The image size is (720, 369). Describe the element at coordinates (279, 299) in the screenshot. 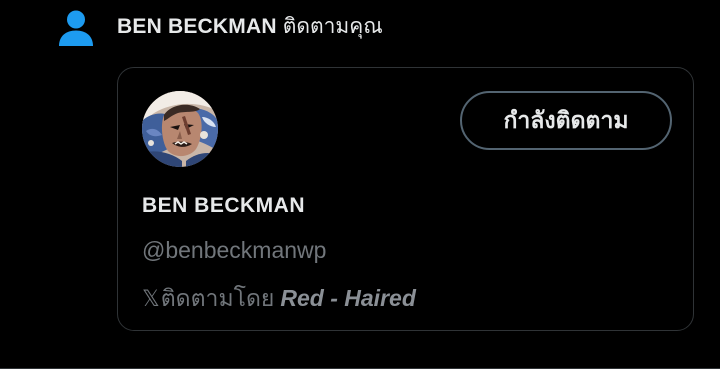

I see `followed-by-text: 𝕏ติดตามโดย Red - Haired` at that location.